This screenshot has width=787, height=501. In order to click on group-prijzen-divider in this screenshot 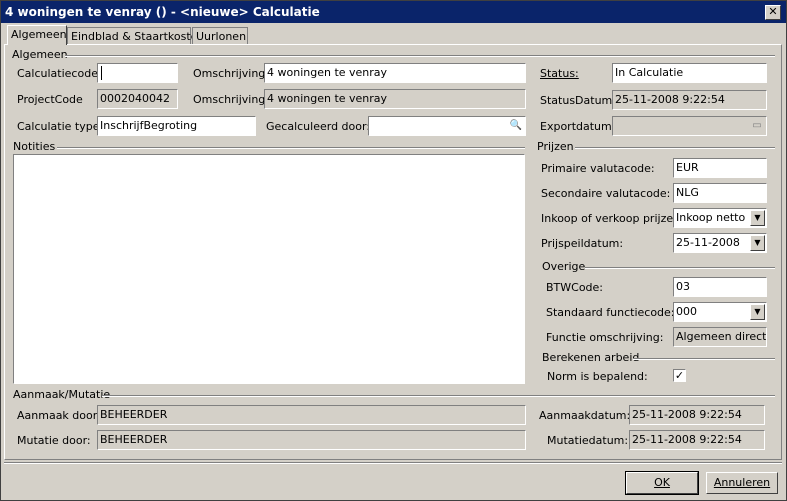, I will do `click(675, 148)`.